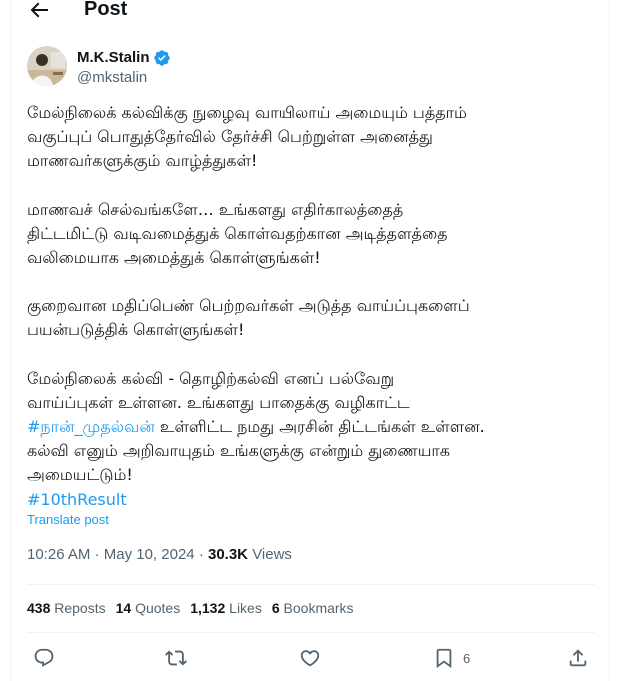 The image size is (618, 681). What do you see at coordinates (123, 608) in the screenshot?
I see `quotes-count: 14` at bounding box center [123, 608].